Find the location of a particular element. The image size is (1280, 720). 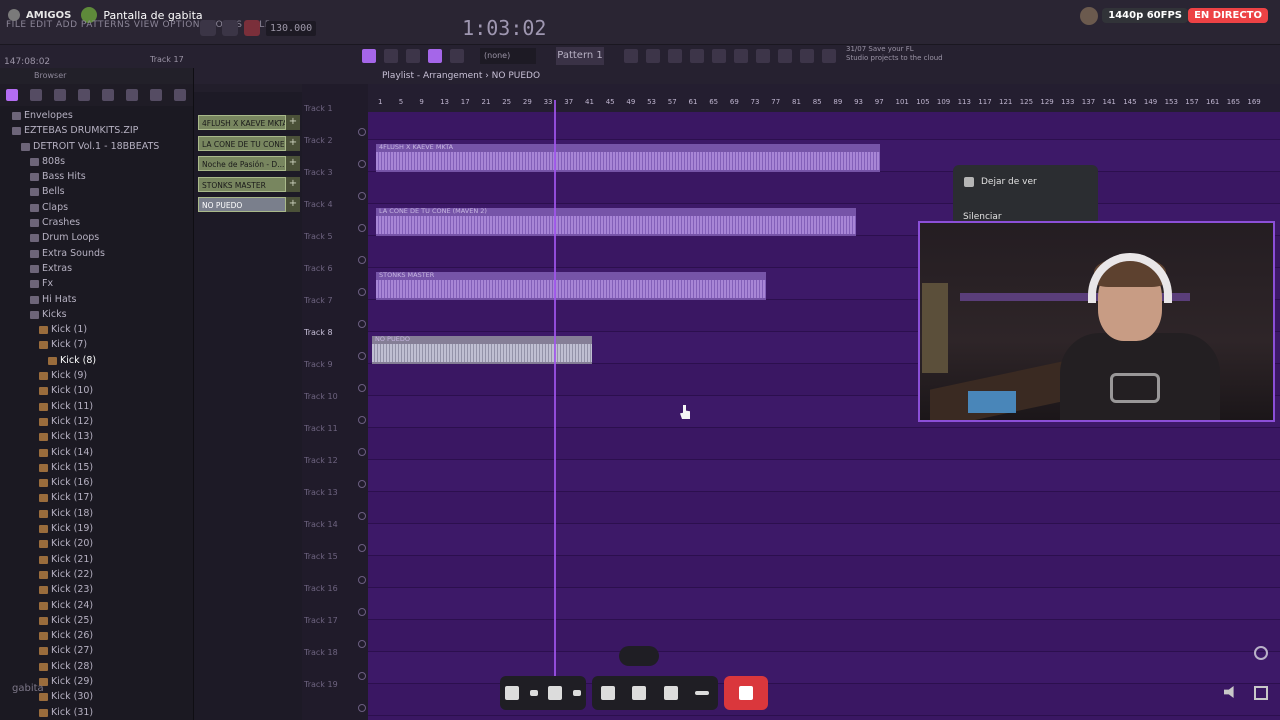

browser-item: Claps is located at coordinates (96, 207).